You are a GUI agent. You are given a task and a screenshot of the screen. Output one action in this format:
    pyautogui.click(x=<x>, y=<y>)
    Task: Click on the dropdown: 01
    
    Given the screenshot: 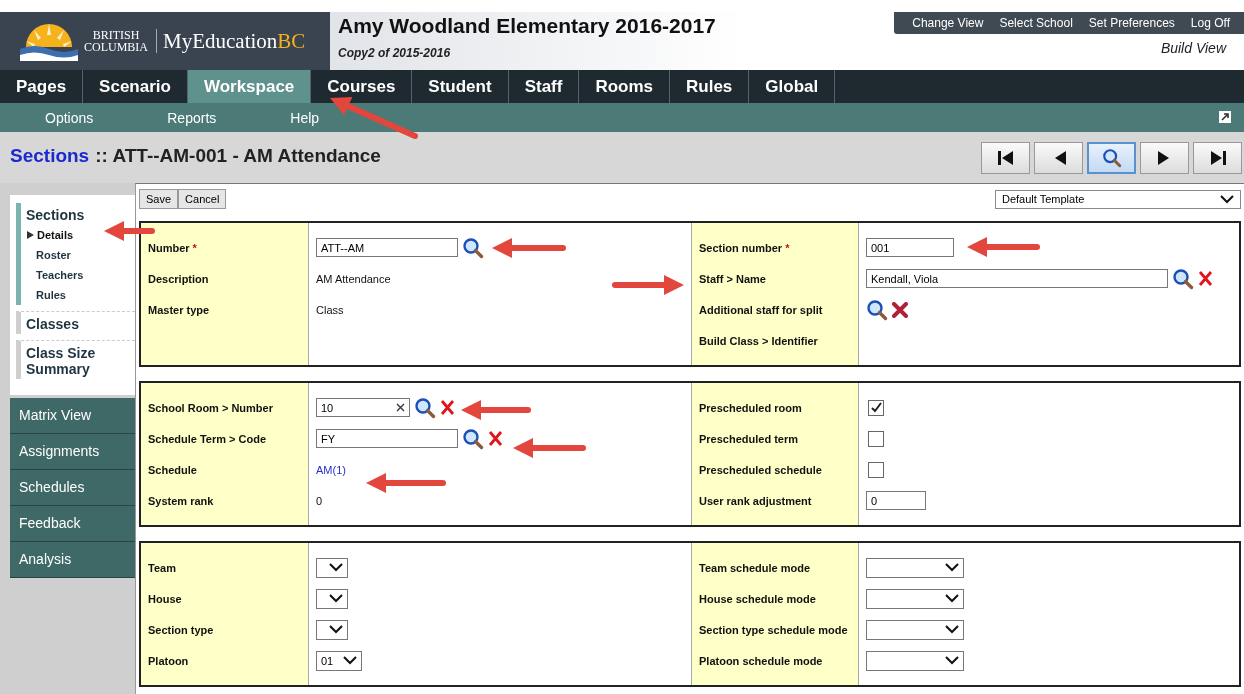 What is the action you would take?
    pyautogui.click(x=339, y=660)
    